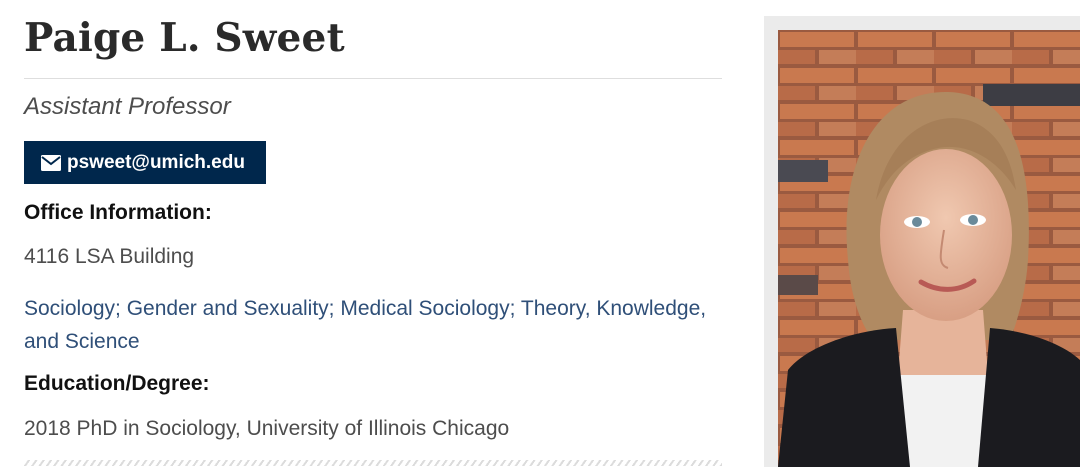 The height and width of the screenshot is (467, 1080). What do you see at coordinates (117, 383) in the screenshot?
I see `education-label: Education/Degree:` at bounding box center [117, 383].